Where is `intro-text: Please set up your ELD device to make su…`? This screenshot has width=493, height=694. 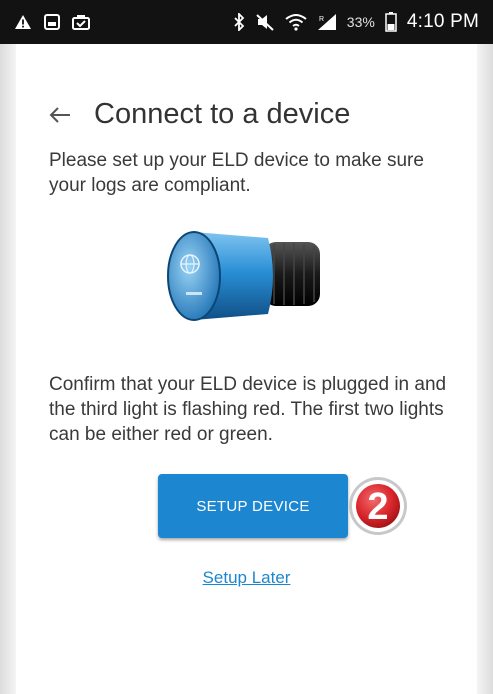
intro-text: Please set up your ELD device to make su… is located at coordinates (236, 173).